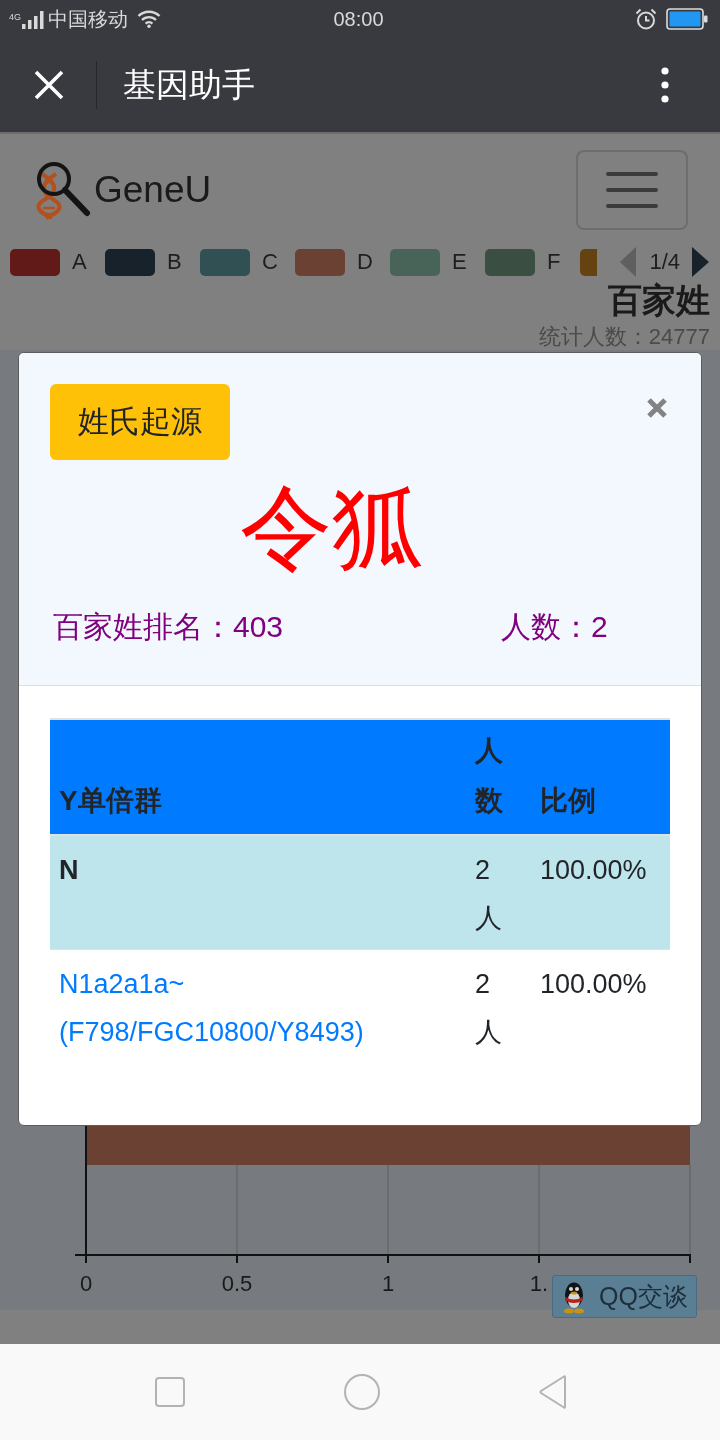 This screenshot has width=720, height=1440. What do you see at coordinates (664, 262) in the screenshot?
I see `page-indicator: 1/4` at bounding box center [664, 262].